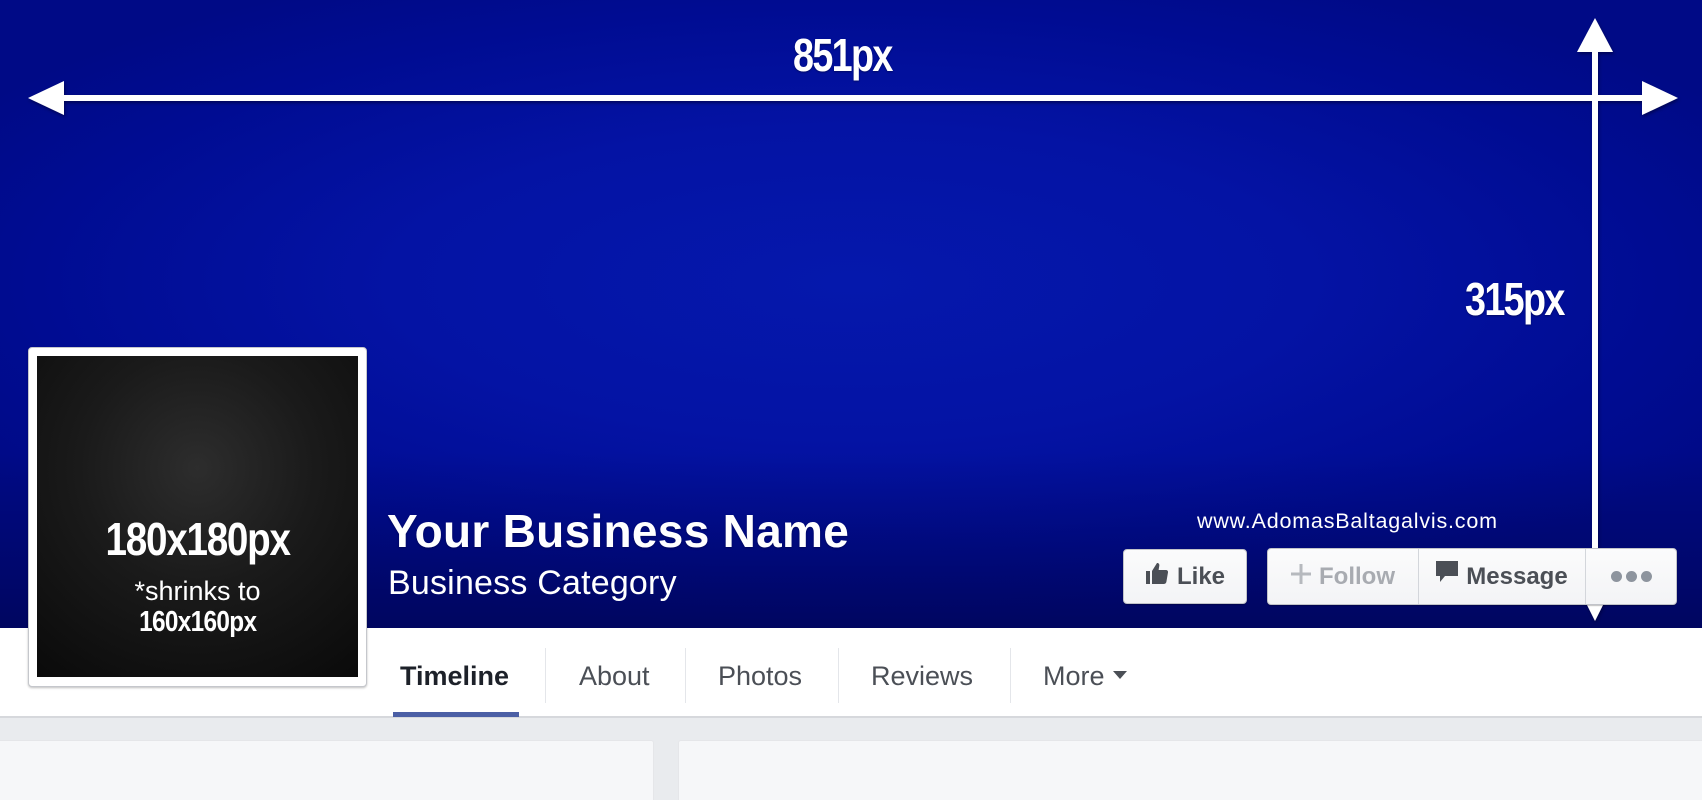  What do you see at coordinates (1347, 521) in the screenshot?
I see `watermark-url: www.AdomasBaltagalvis.com` at bounding box center [1347, 521].